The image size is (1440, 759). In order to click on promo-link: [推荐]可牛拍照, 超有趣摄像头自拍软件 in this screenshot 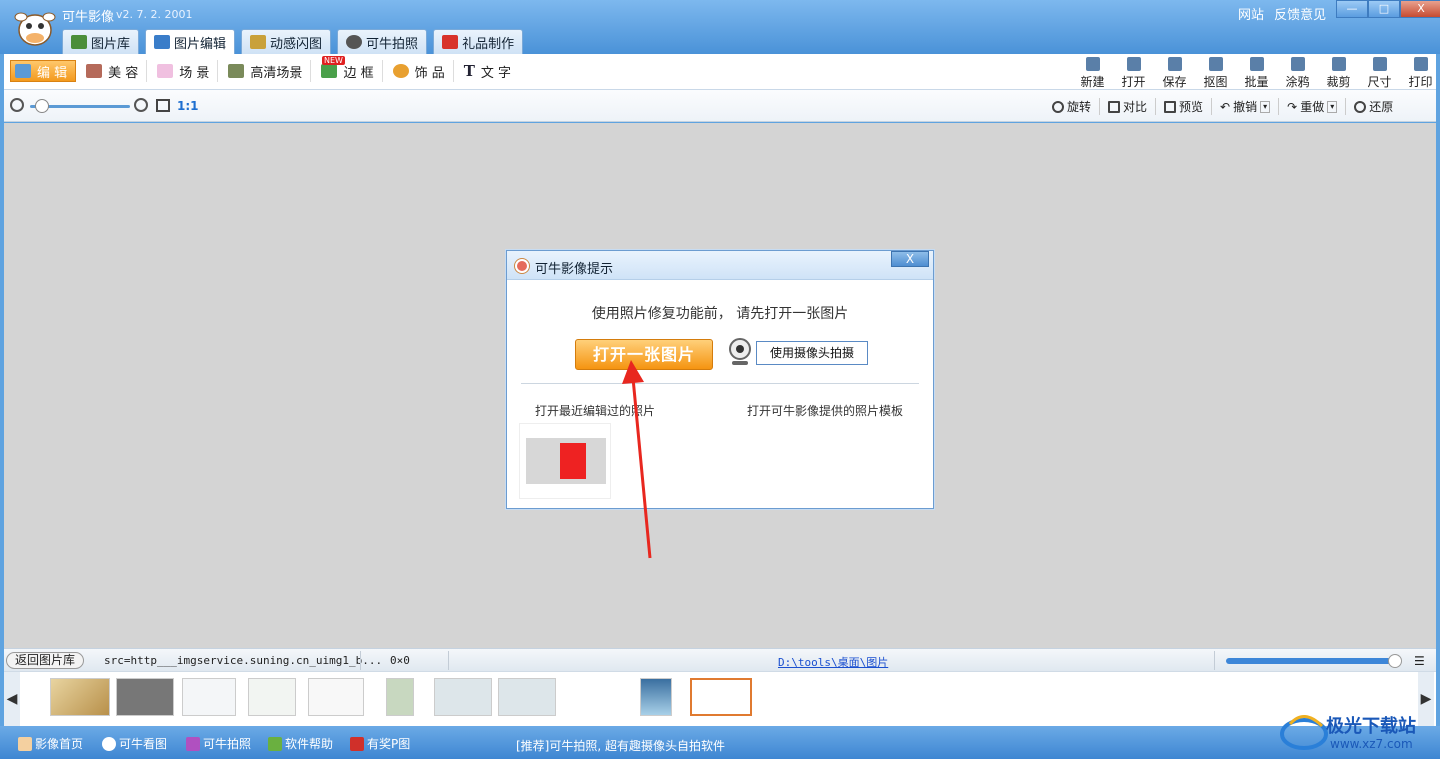, I will do `click(620, 745)`.